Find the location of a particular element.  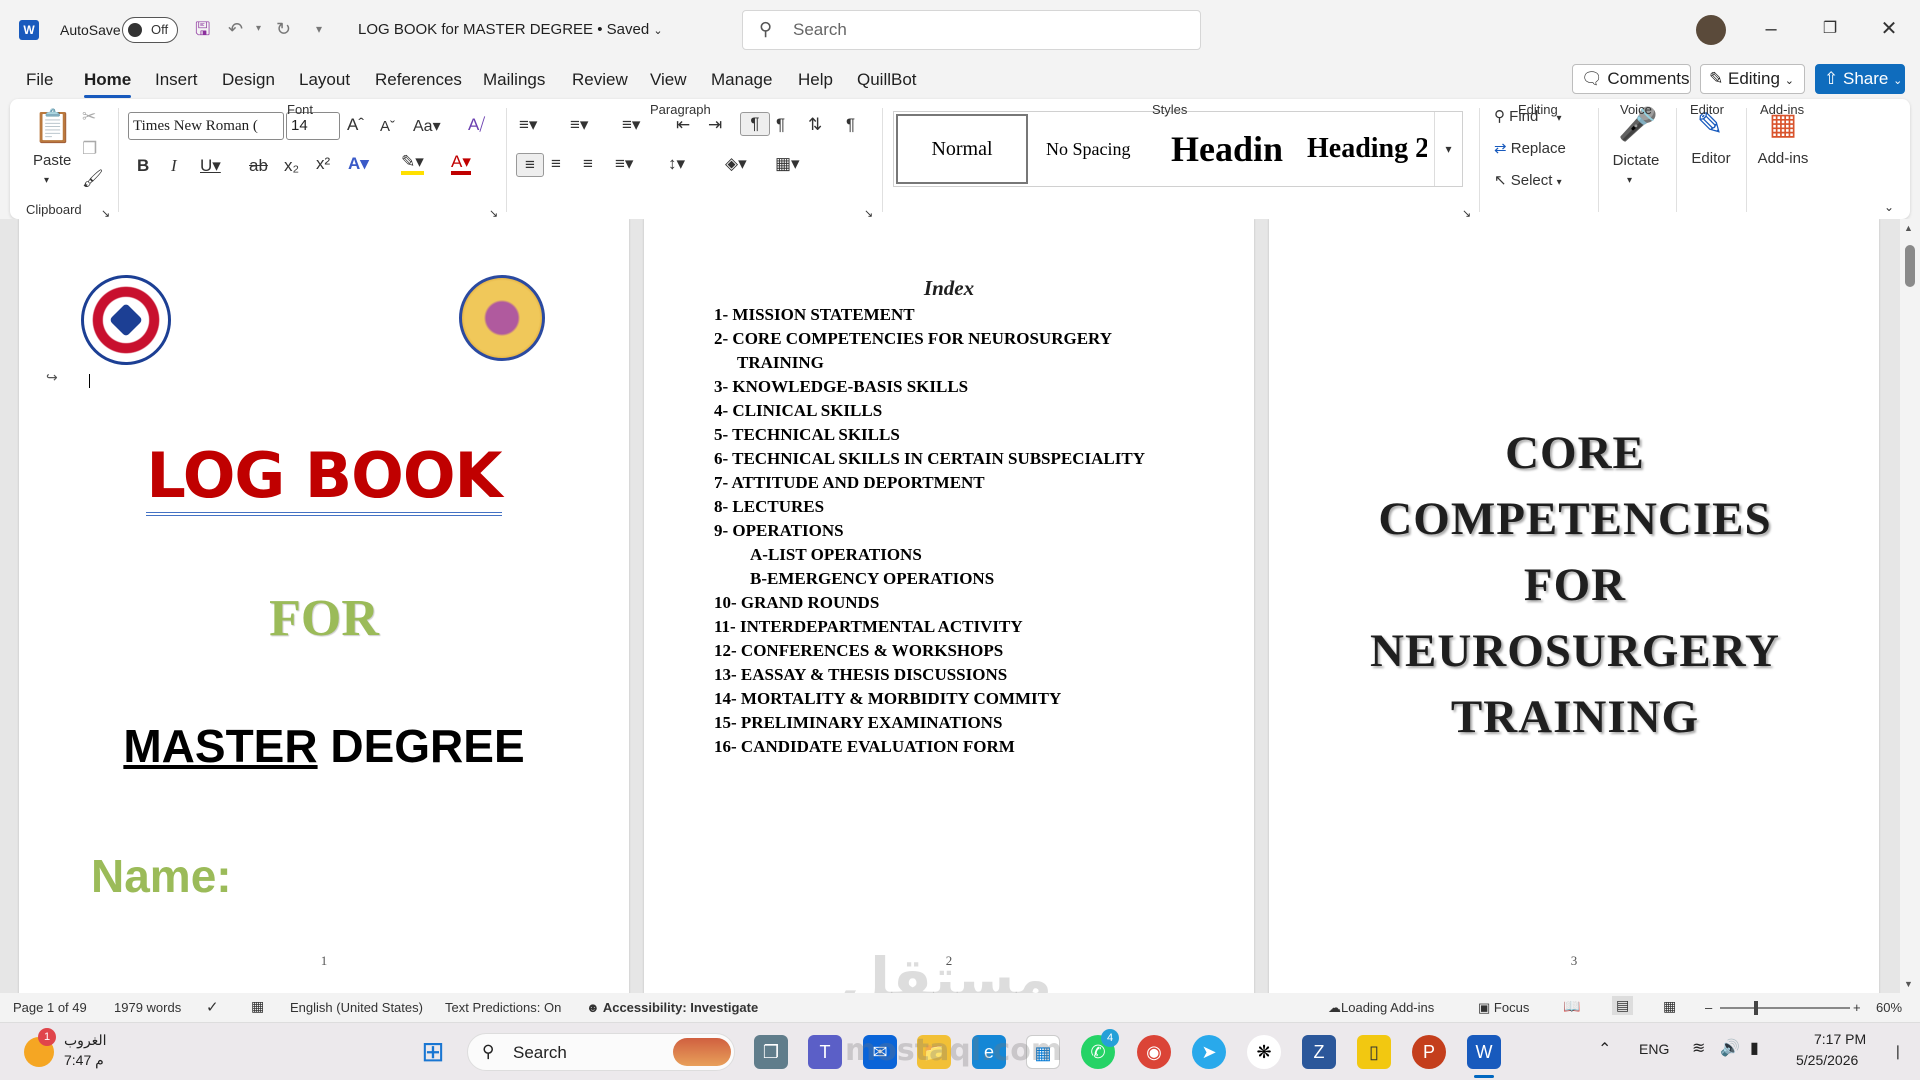

align-right-icon: ≡ is located at coordinates (588, 164).